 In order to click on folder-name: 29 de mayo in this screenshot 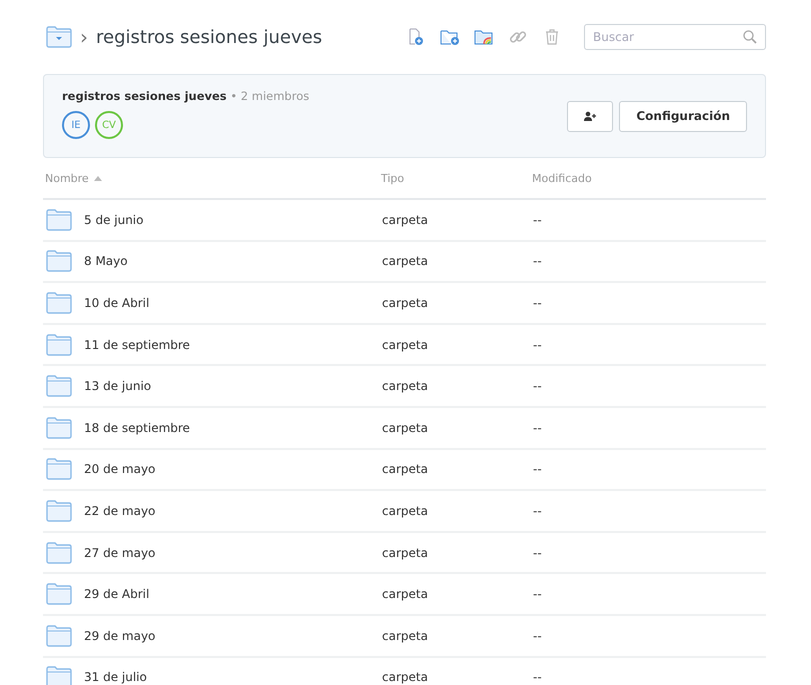, I will do `click(120, 635)`.